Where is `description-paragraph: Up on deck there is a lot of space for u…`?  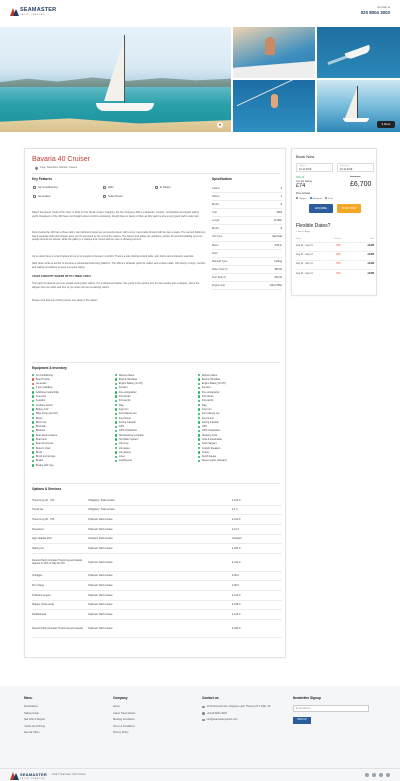 description-paragraph: Up on deck there is a lot of space for u… is located at coordinates (113, 256).